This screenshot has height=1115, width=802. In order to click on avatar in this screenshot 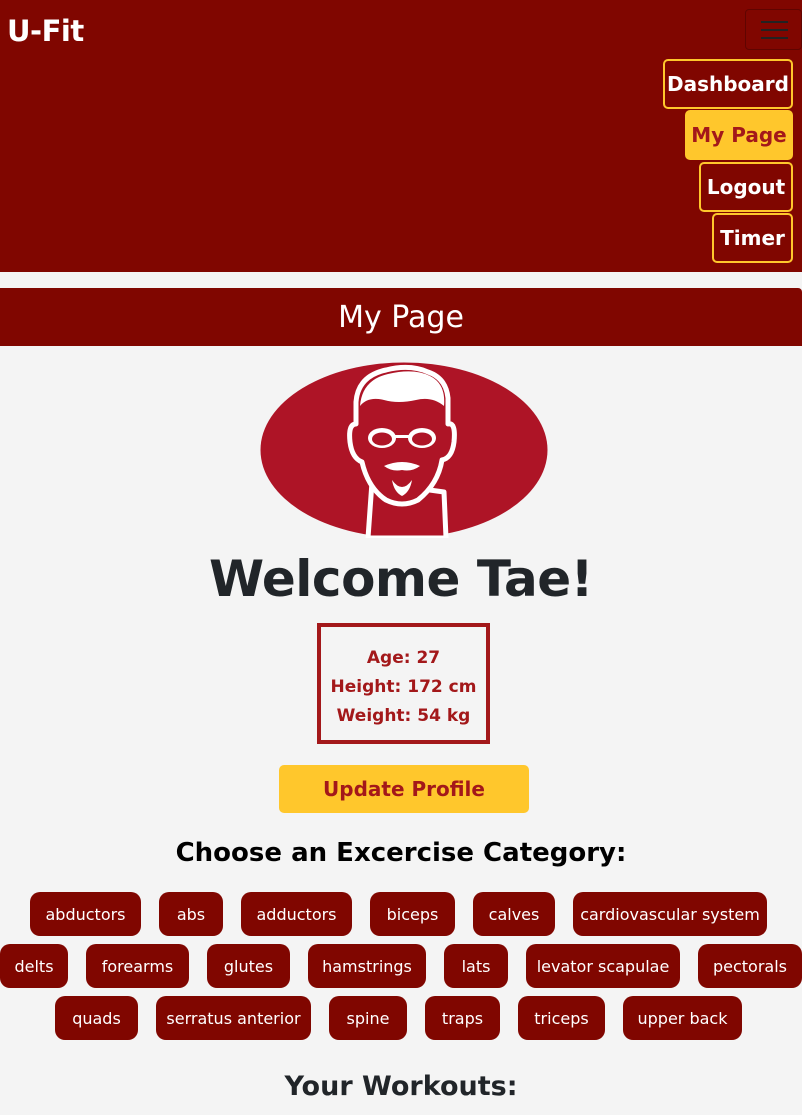, I will do `click(404, 450)`.